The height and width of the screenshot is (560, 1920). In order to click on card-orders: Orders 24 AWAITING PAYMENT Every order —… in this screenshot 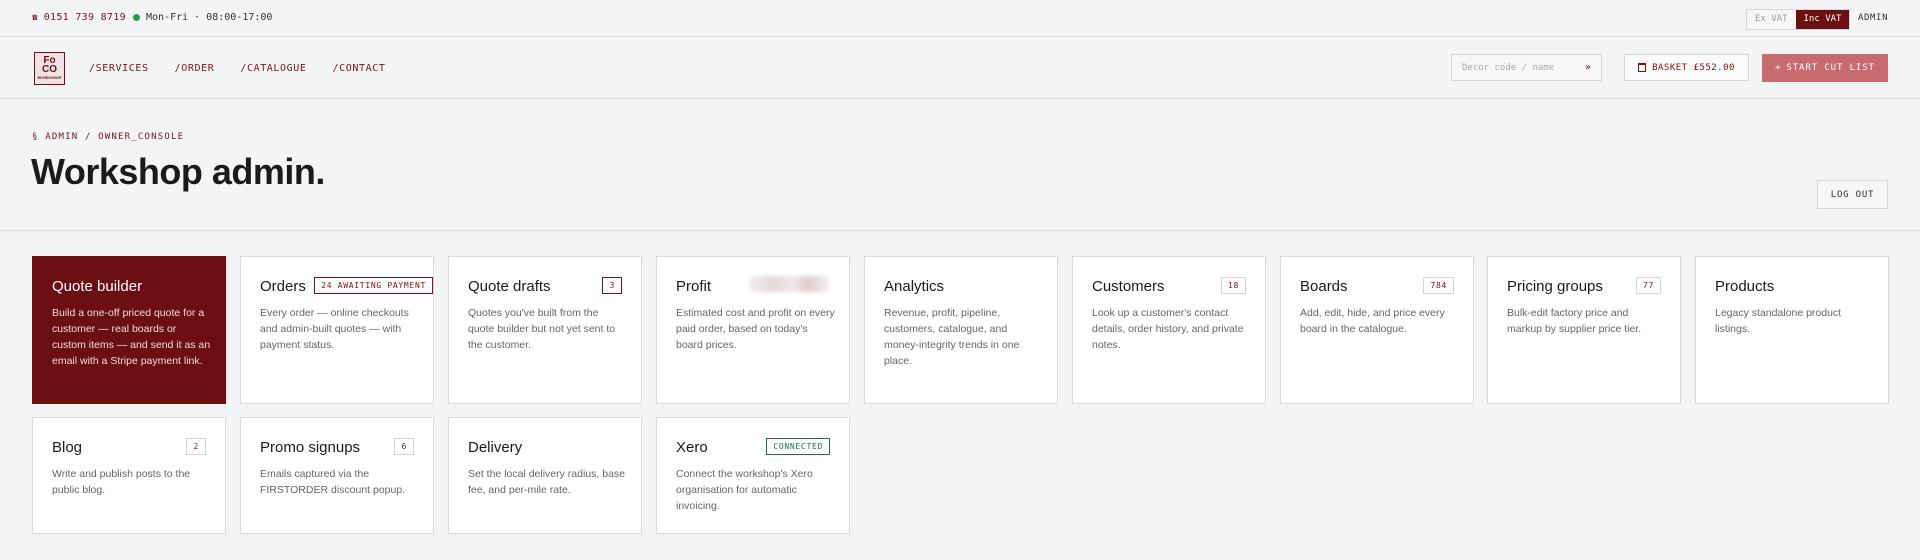, I will do `click(337, 330)`.